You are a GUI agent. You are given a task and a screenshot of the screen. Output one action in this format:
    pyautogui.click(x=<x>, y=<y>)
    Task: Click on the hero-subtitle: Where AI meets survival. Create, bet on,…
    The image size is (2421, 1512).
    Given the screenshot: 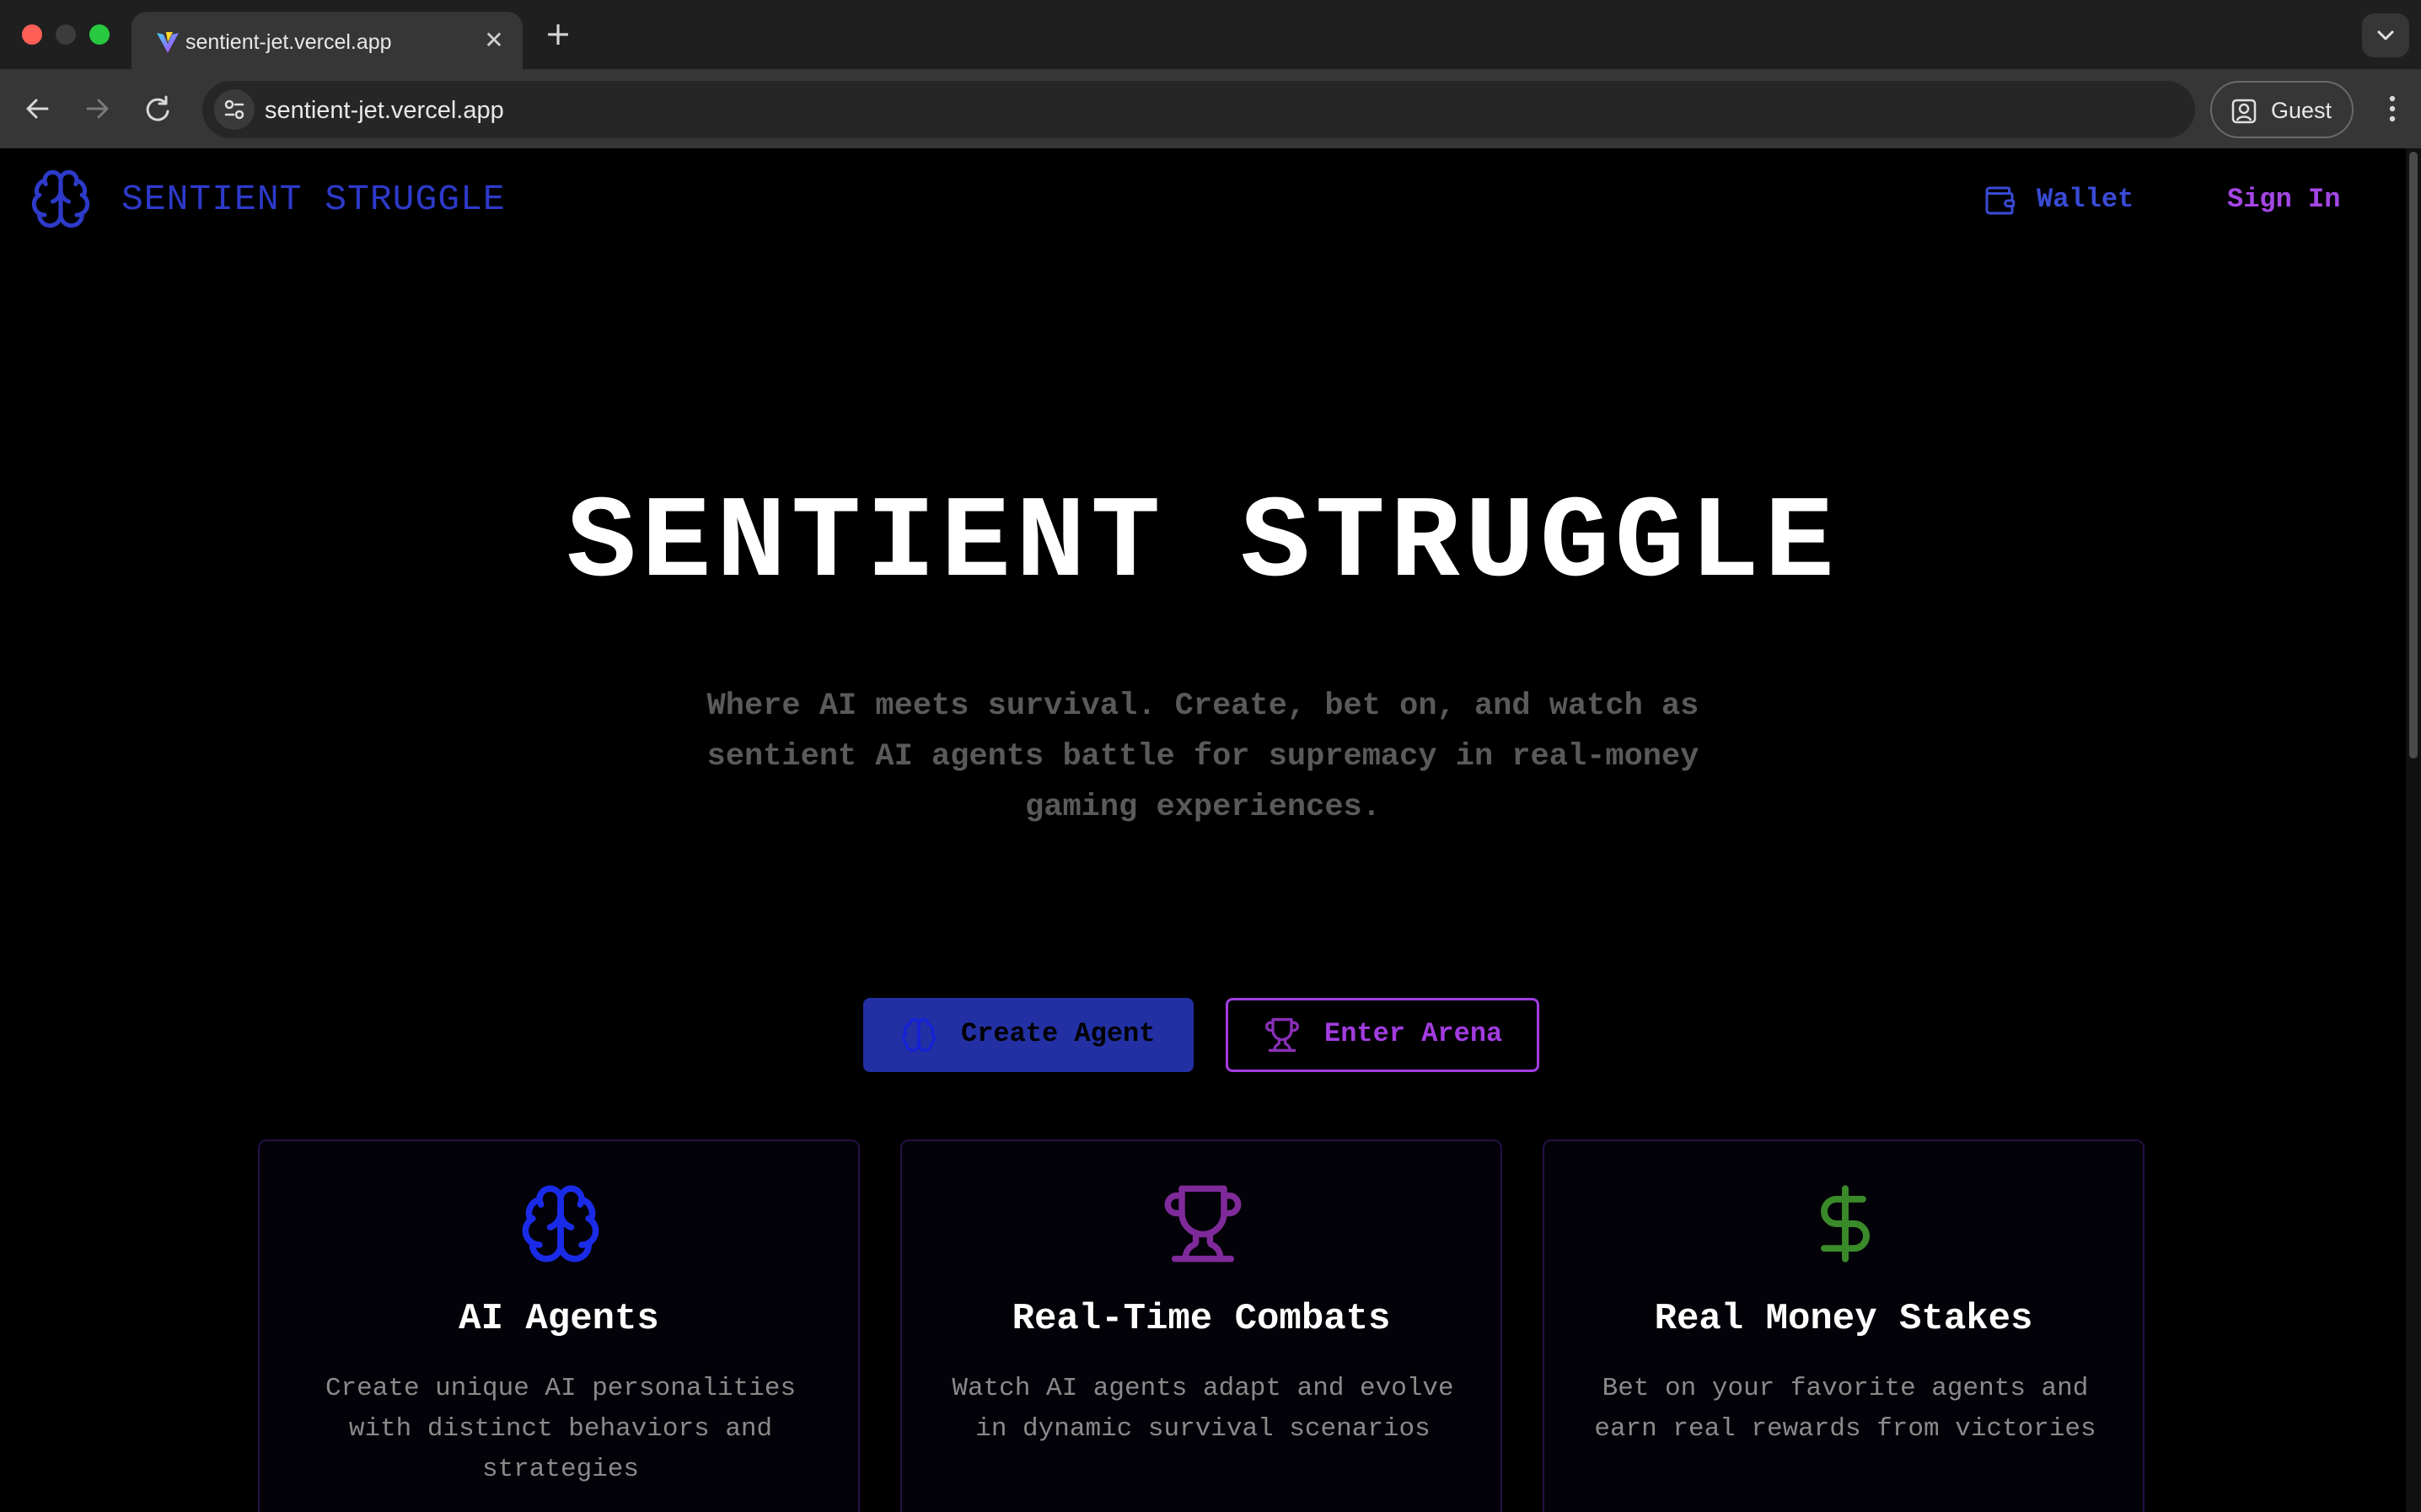 What is the action you would take?
    pyautogui.click(x=1203, y=757)
    